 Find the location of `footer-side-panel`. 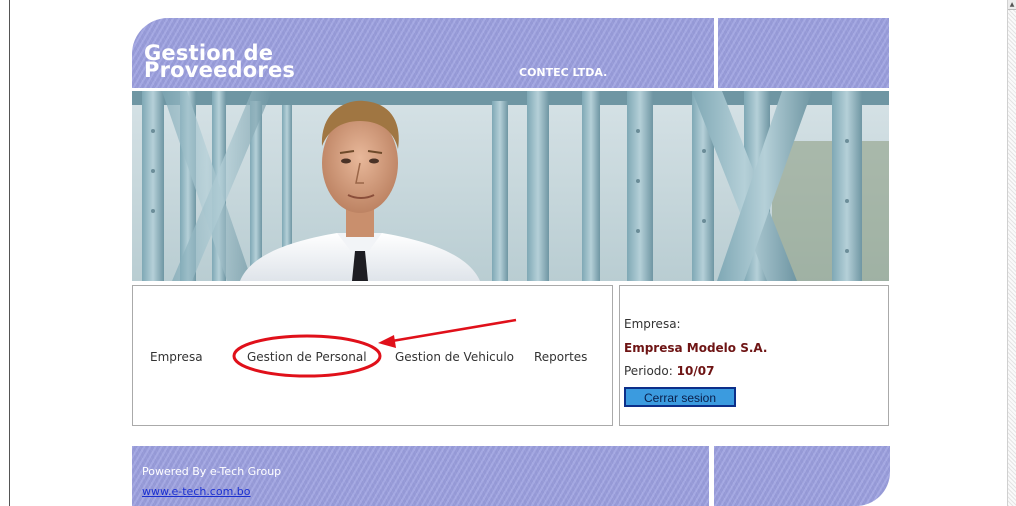

footer-side-panel is located at coordinates (802, 476).